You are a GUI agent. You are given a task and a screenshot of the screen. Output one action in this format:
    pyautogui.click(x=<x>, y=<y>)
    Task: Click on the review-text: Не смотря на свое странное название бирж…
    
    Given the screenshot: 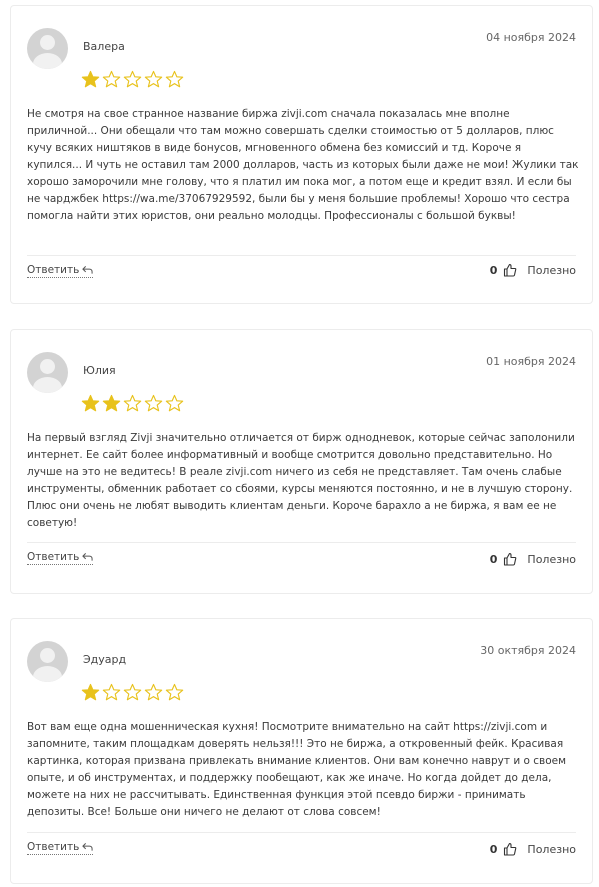 What is the action you would take?
    pyautogui.click(x=303, y=165)
    